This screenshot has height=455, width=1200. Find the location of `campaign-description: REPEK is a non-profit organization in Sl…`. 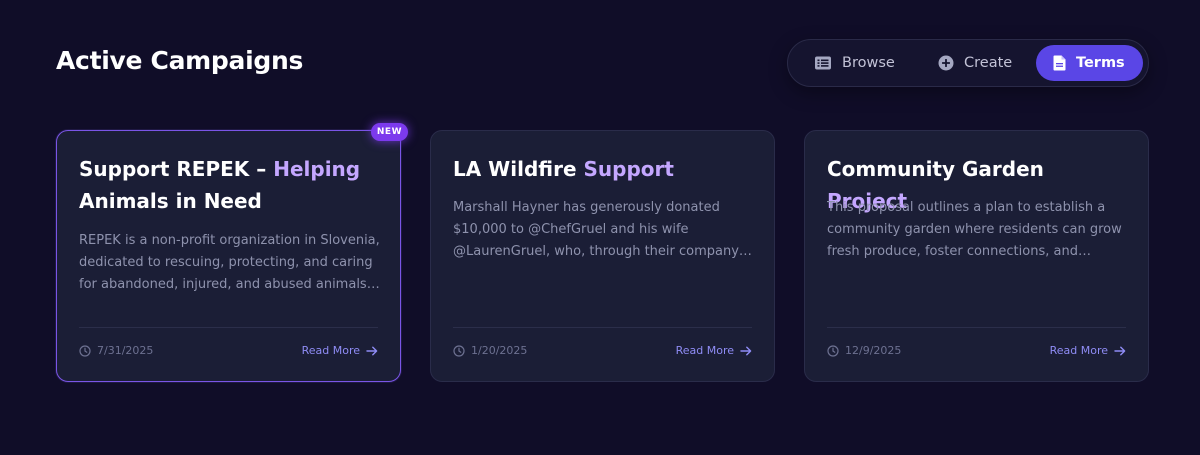

campaign-description: REPEK is a non-profit organization in Sl… is located at coordinates (229, 262).